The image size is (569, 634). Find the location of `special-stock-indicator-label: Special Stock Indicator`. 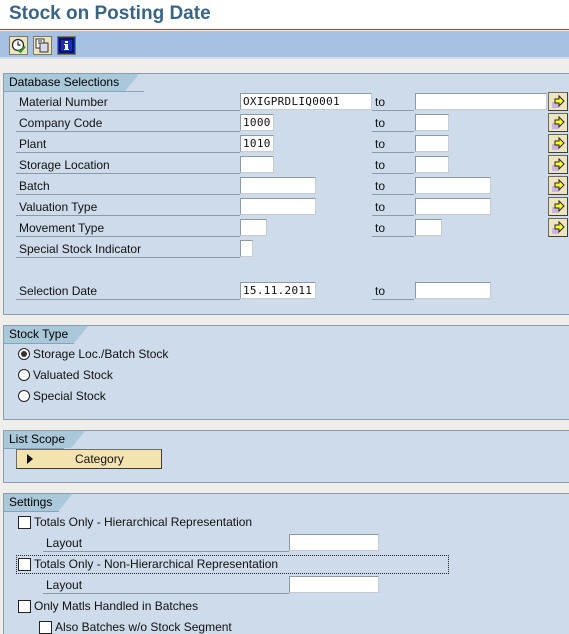

special-stock-indicator-label: Special Stock Indicator is located at coordinates (128, 249).